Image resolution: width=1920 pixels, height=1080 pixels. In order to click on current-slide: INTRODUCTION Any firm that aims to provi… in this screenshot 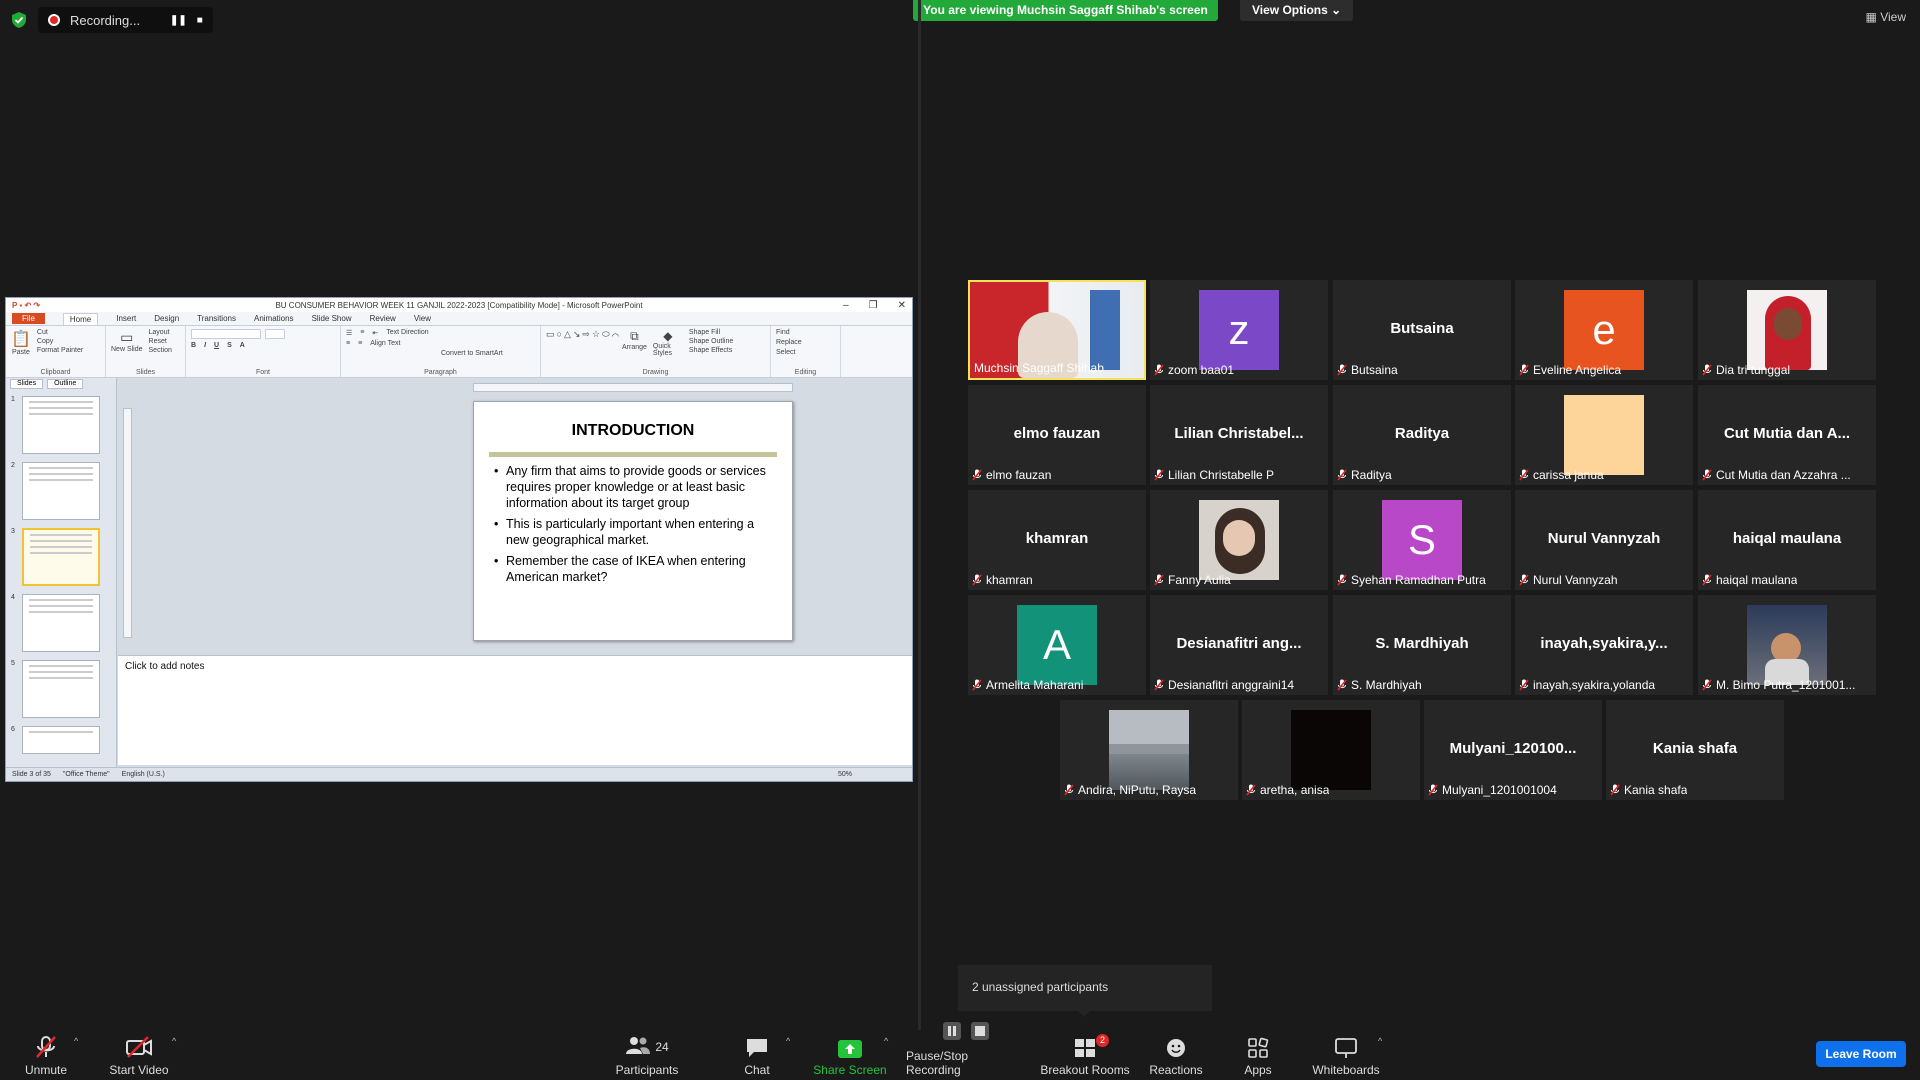, I will do `click(633, 521)`.